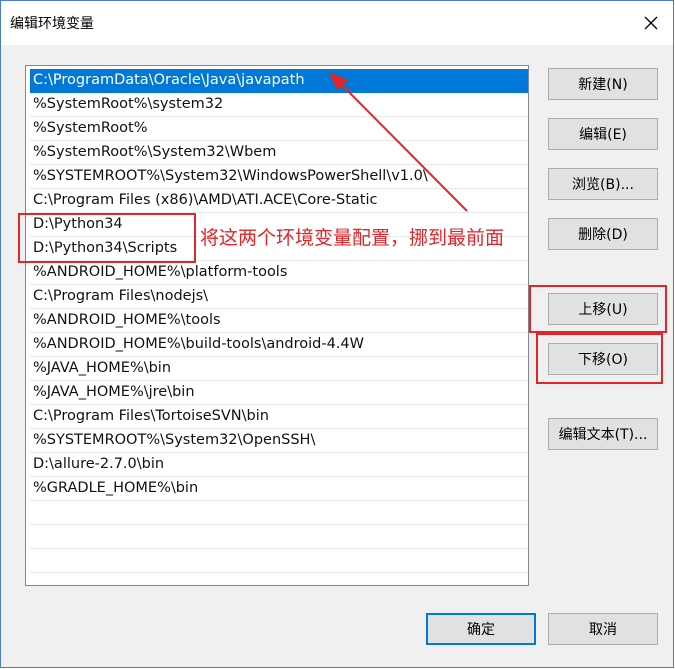  I want to click on list-item: D:\allure-2.7.0\bin, so click(279, 465).